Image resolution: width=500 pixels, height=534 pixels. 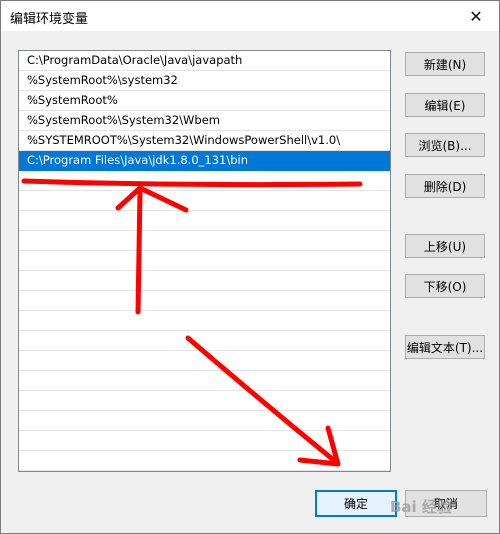 I want to click on new-button: 新建(N), so click(x=445, y=64).